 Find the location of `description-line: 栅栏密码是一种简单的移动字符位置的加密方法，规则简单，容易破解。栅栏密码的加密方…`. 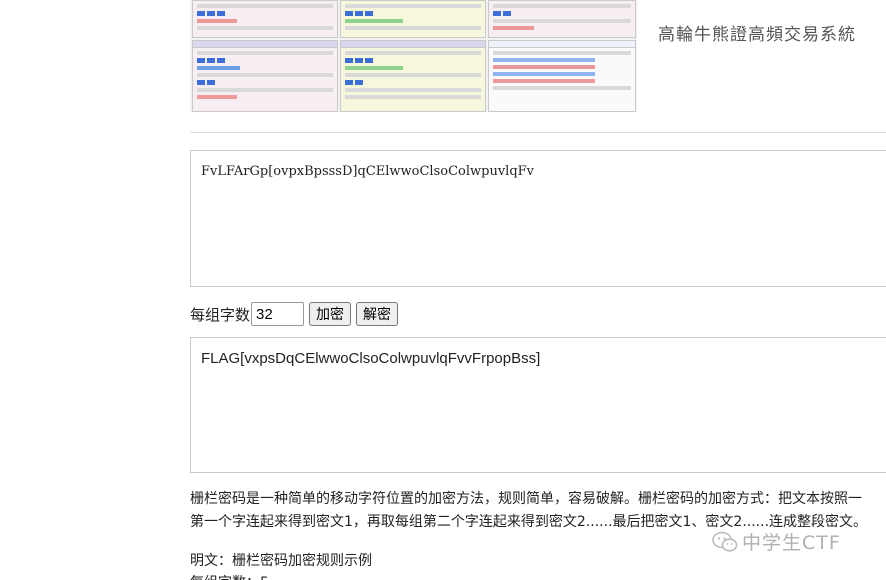

description-line: 栅栏密码是一种简单的移动字符位置的加密方法，规则简单，容易破解。栅栏密码的加密方… is located at coordinates (526, 499).